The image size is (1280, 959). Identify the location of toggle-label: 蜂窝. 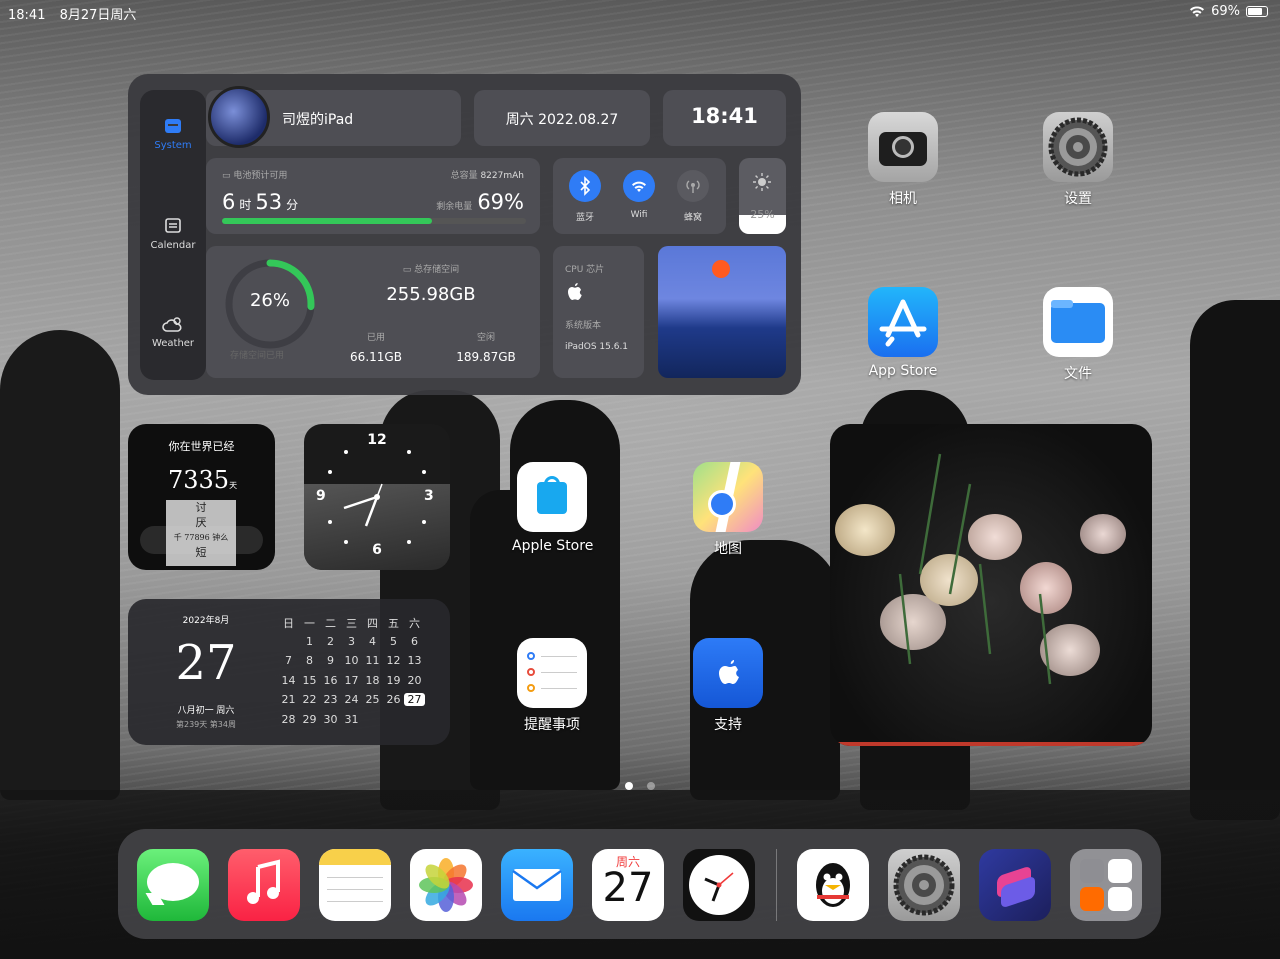
(692, 218).